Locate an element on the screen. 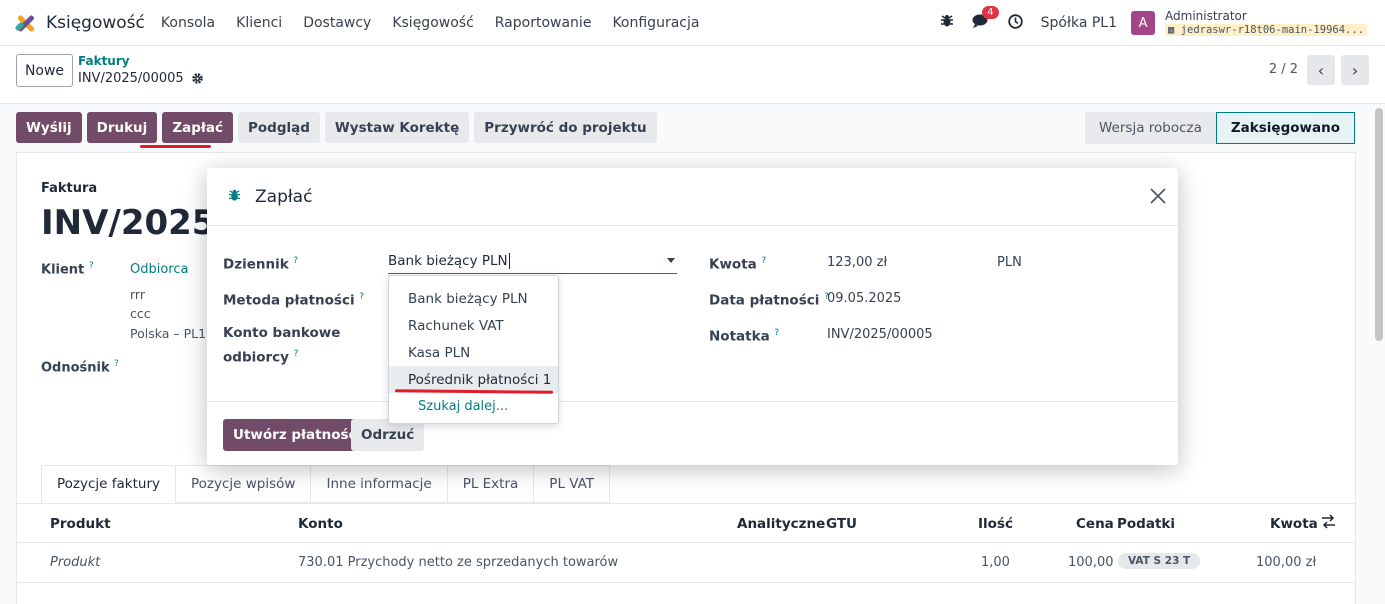 This screenshot has height=604, width=1385. page-scrollbar is located at coordinates (1379, 224).